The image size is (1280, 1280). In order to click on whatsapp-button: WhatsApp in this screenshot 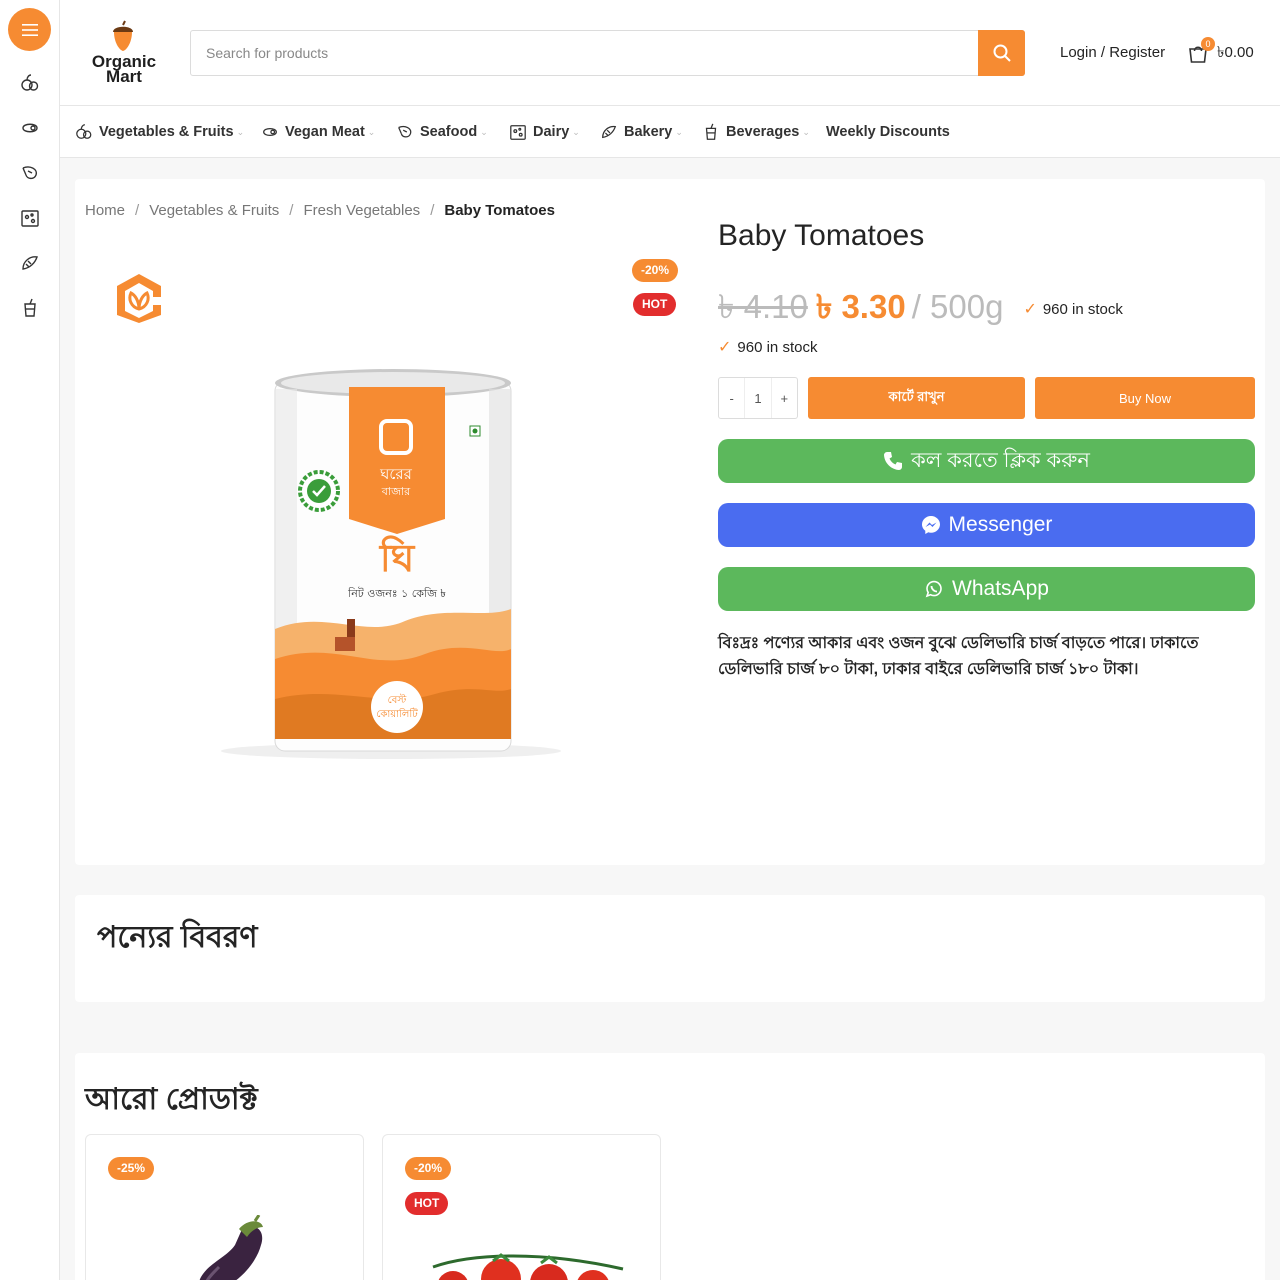, I will do `click(986, 589)`.